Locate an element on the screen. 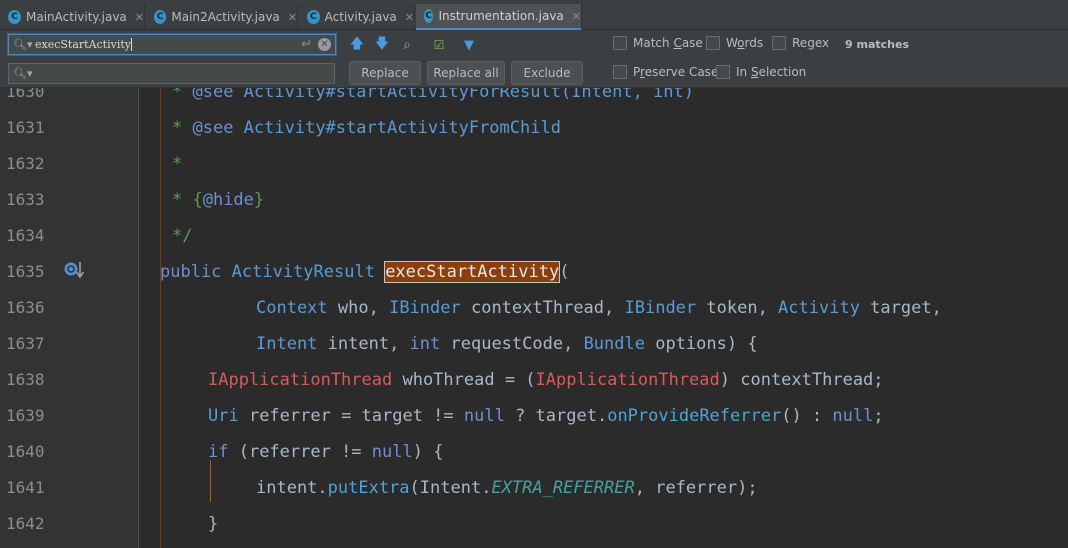 This screenshot has height=548, width=1068. code-text: () : is located at coordinates (807, 416).